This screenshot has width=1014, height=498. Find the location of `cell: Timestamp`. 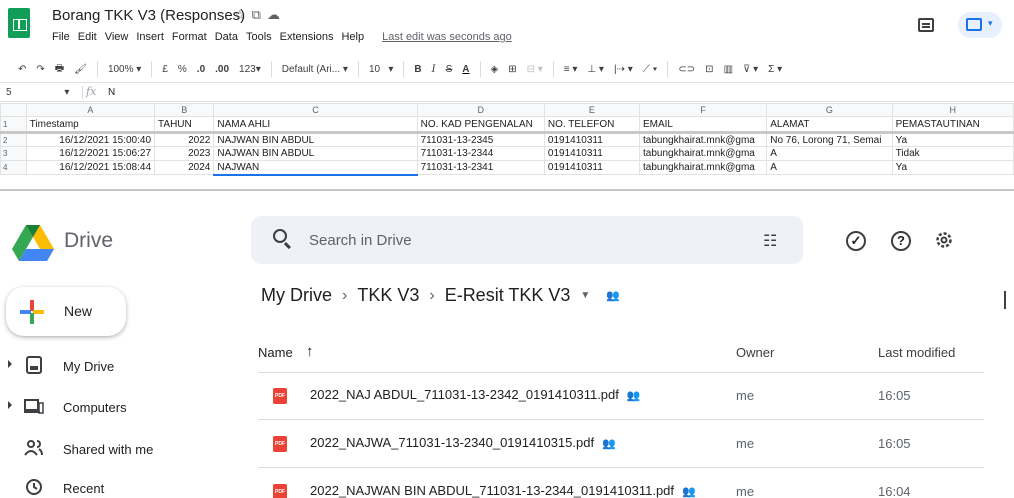

cell: Timestamp is located at coordinates (90, 125).